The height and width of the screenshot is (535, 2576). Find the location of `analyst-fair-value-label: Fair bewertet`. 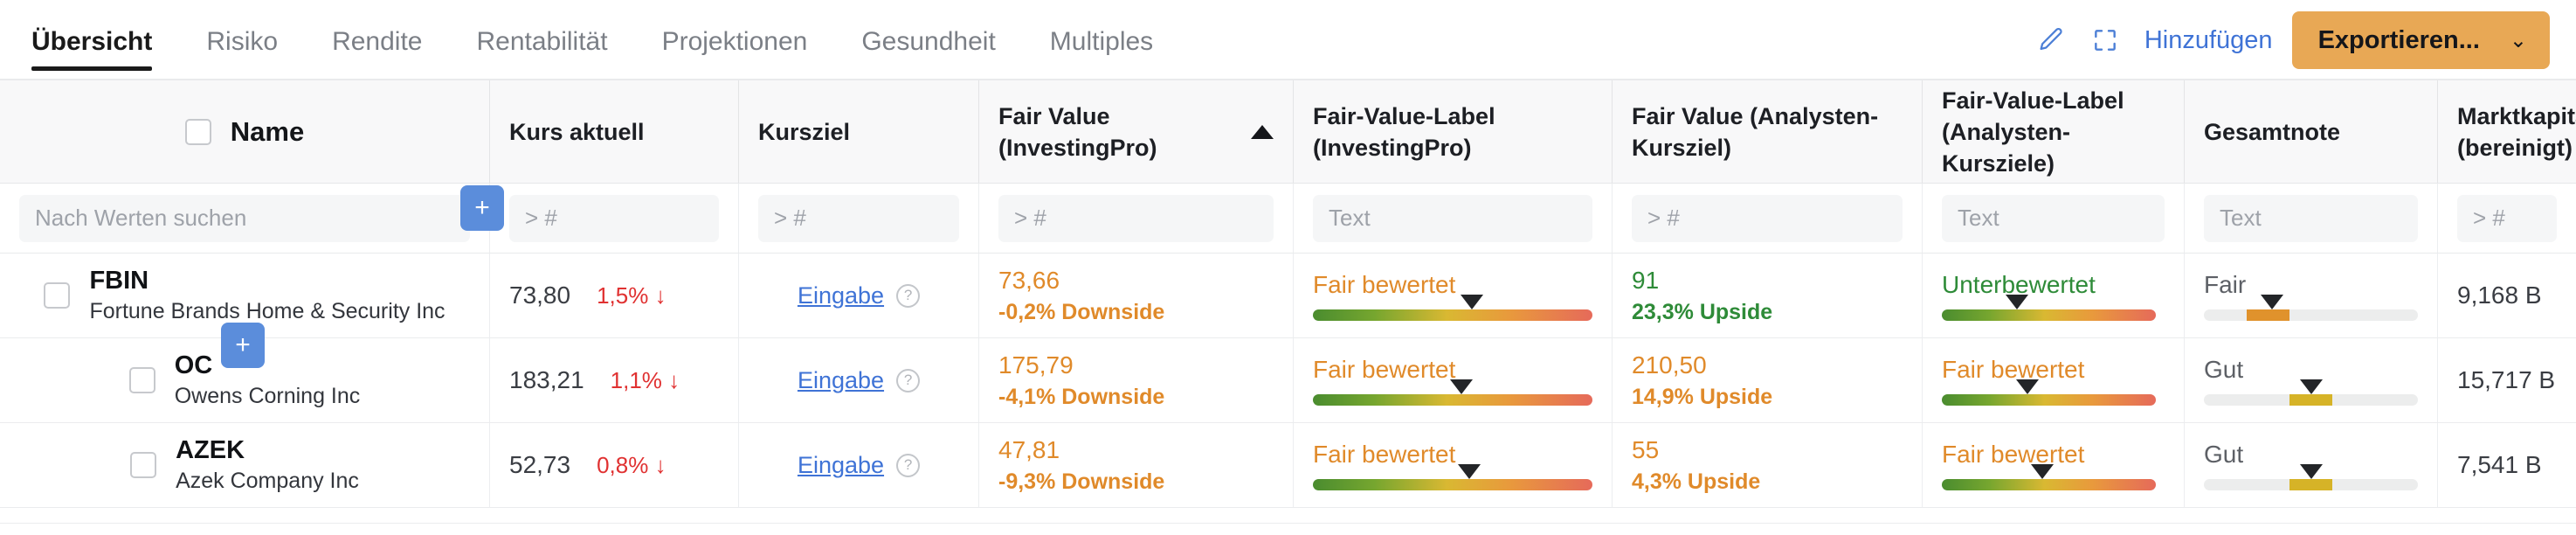

analyst-fair-value-label: Fair bewertet is located at coordinates (2013, 369).